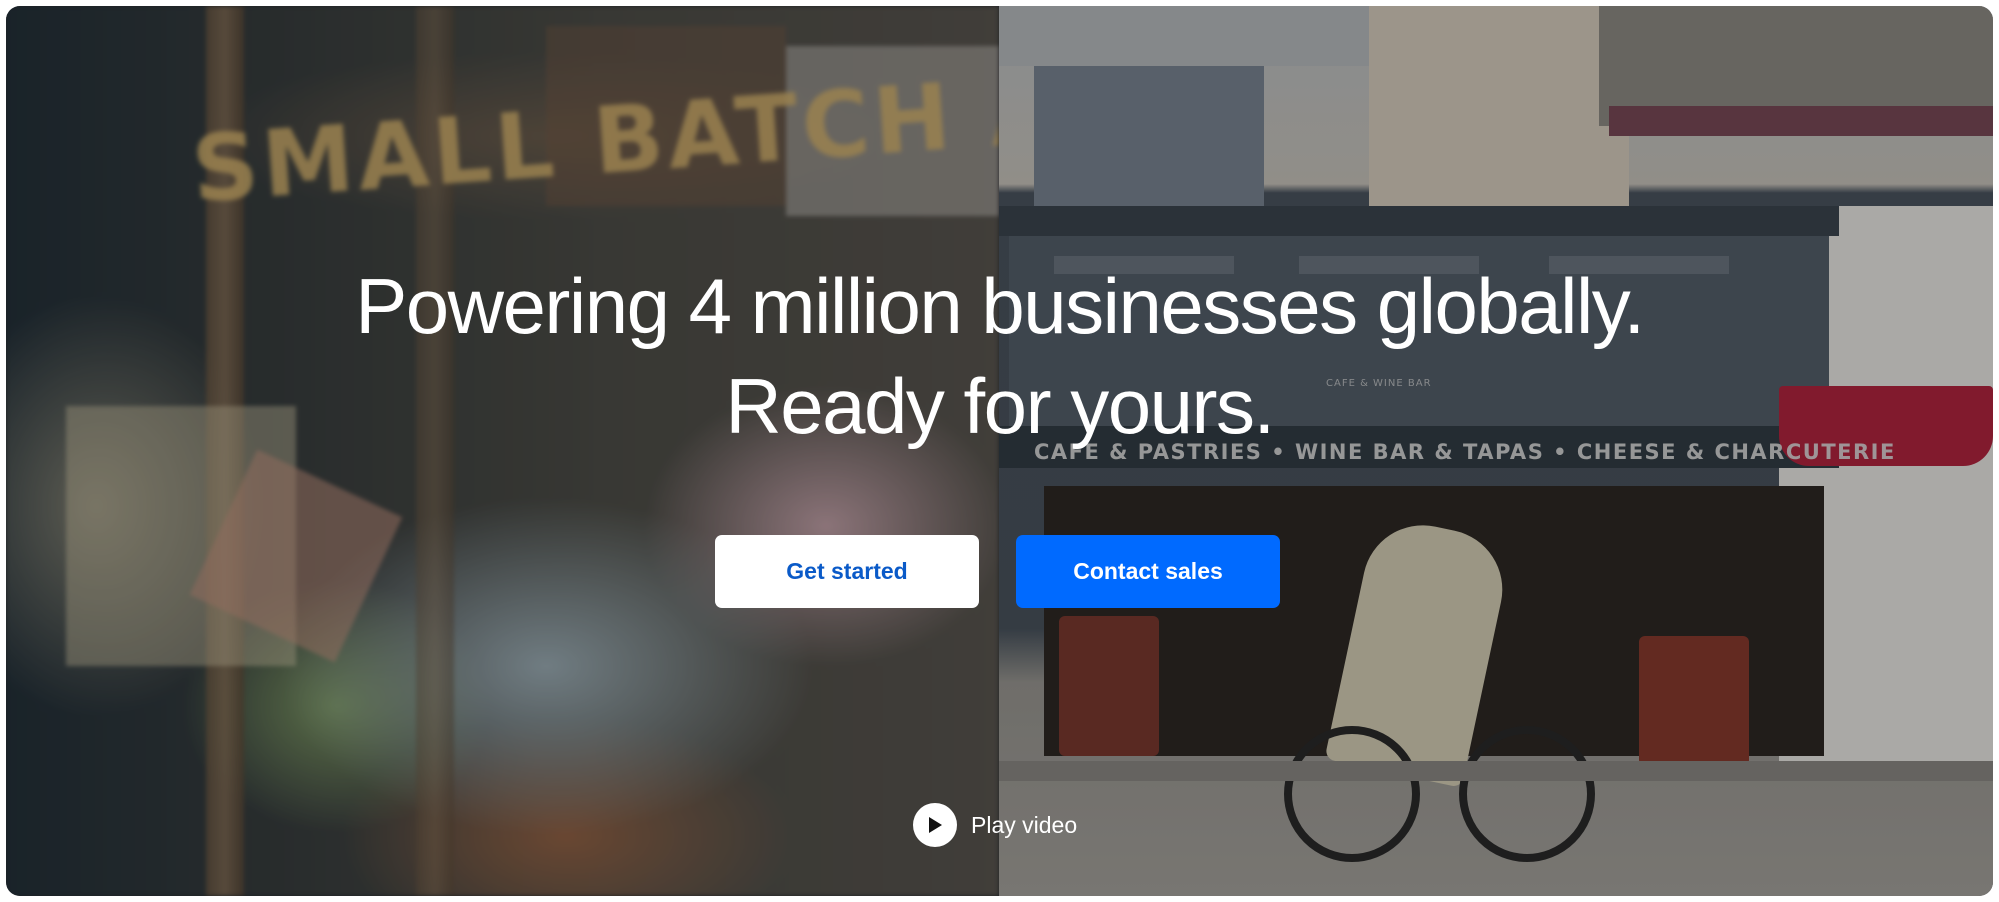 Image resolution: width=1999 pixels, height=902 pixels. Describe the element at coordinates (1000, 306) in the screenshot. I see `headline-line-1: Powering 4 million businesses globally.` at that location.